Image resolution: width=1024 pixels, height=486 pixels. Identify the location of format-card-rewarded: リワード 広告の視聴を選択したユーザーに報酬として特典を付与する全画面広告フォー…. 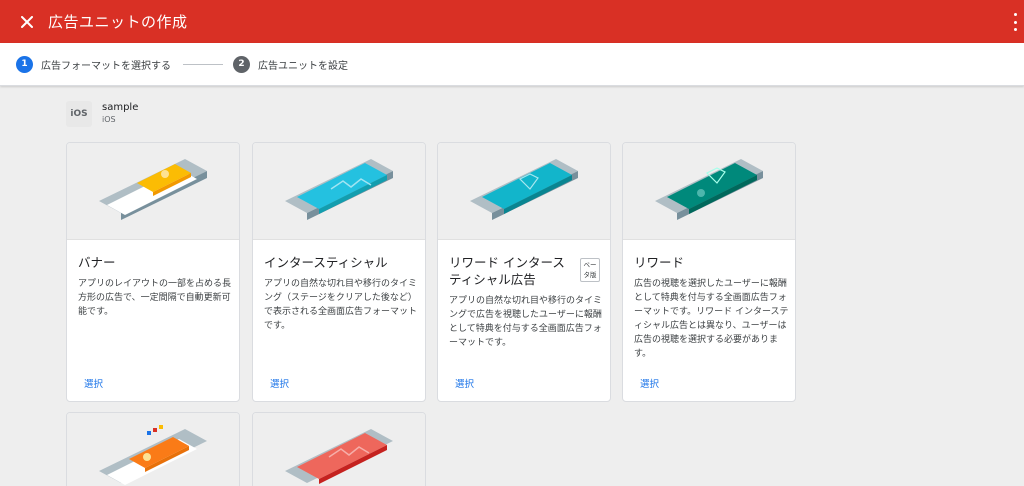
(709, 272).